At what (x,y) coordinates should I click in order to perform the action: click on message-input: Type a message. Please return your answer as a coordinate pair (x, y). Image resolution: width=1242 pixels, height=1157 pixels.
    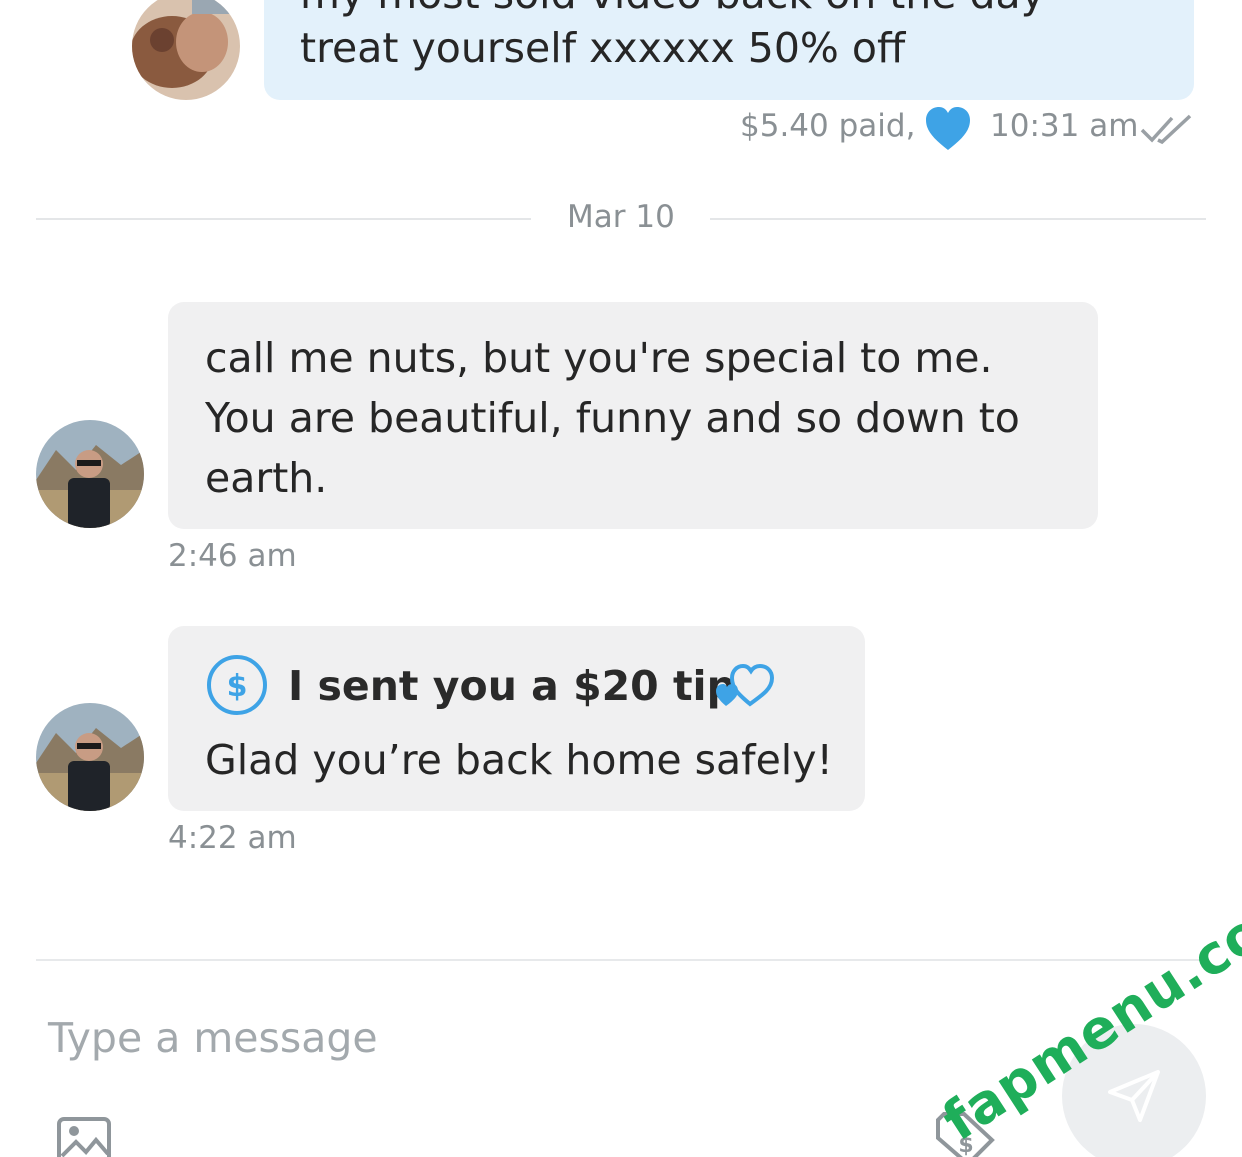
    Looking at the image, I should click on (213, 1038).